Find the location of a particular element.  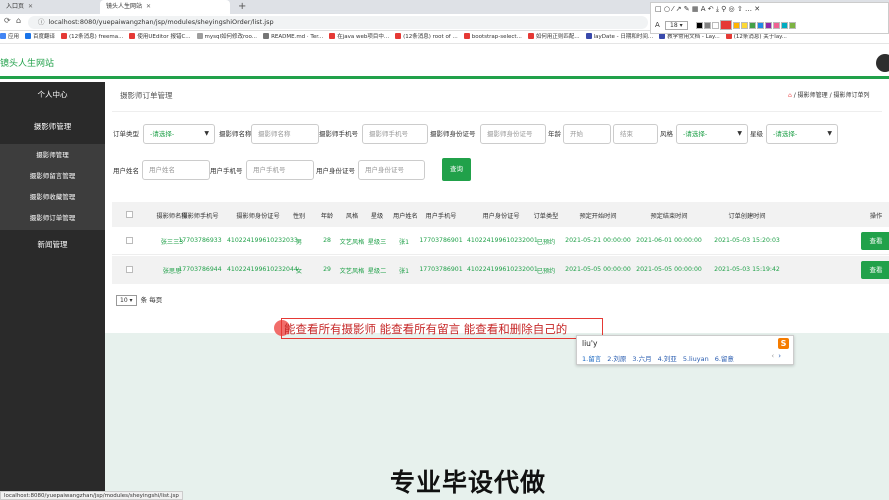

table-cell: 2021-05-21 00:00:00 is located at coordinates (598, 240).